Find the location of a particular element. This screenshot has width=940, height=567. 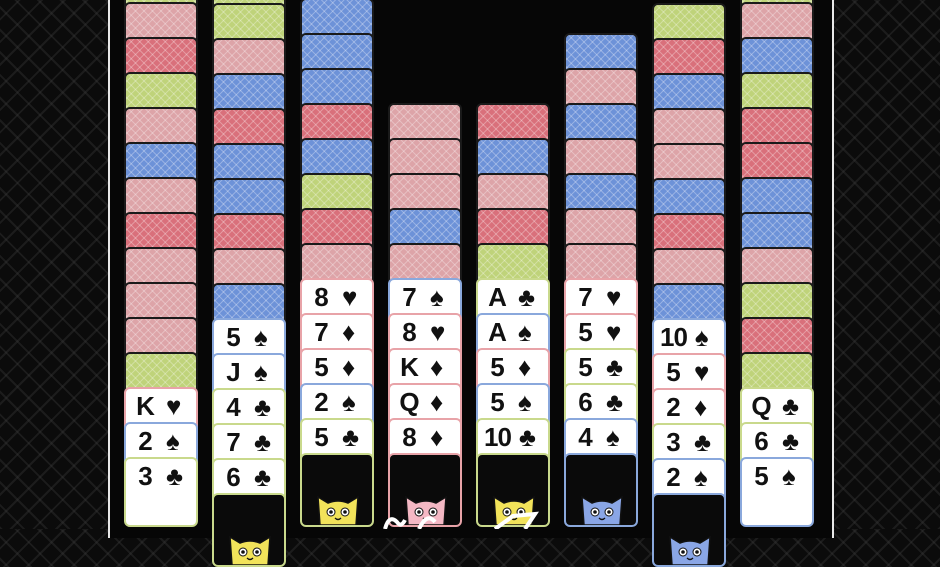

face-up-card: 5 ♠ is located at coordinates (777, 492).